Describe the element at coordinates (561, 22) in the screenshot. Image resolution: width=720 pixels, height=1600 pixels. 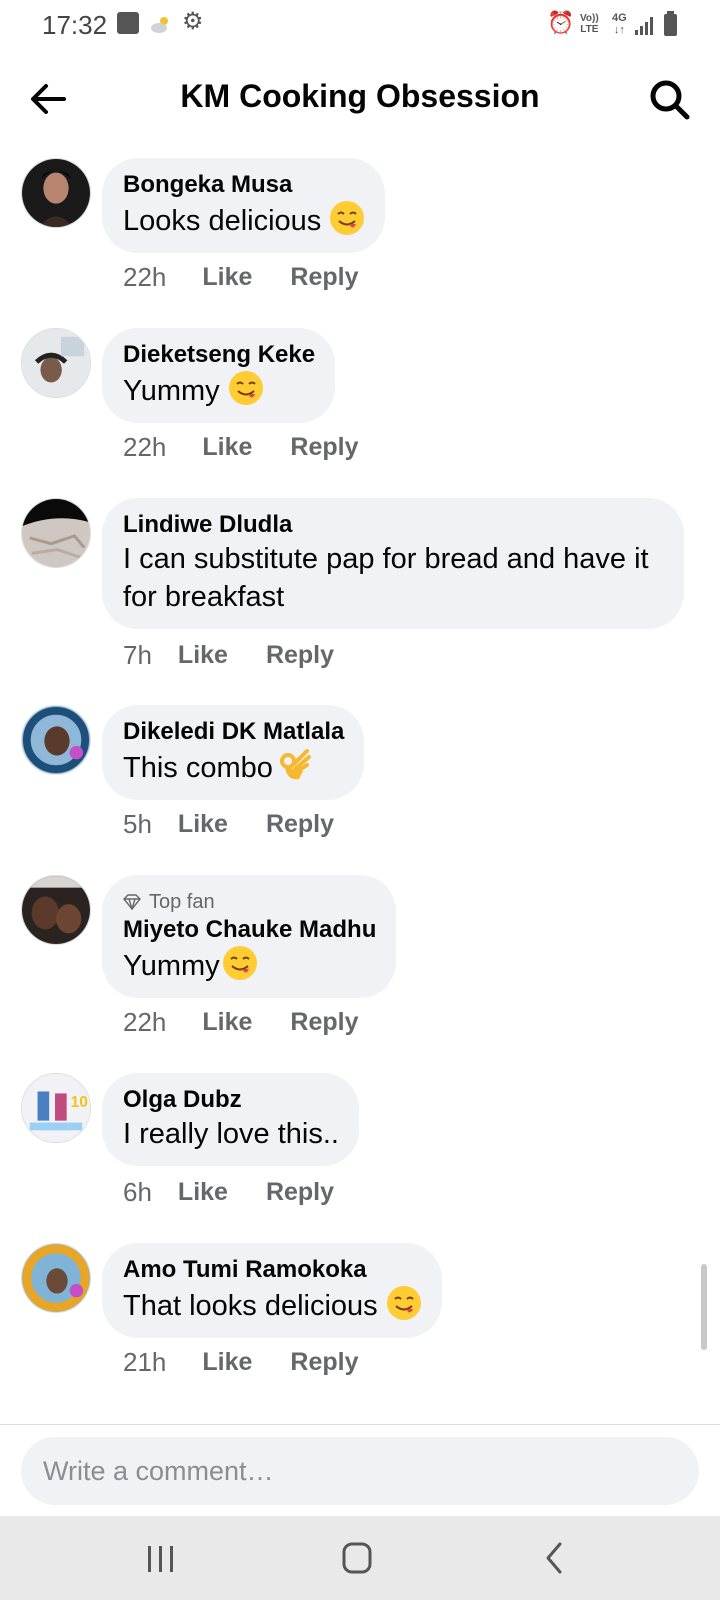
I see `alarm-icon: ⏰` at that location.